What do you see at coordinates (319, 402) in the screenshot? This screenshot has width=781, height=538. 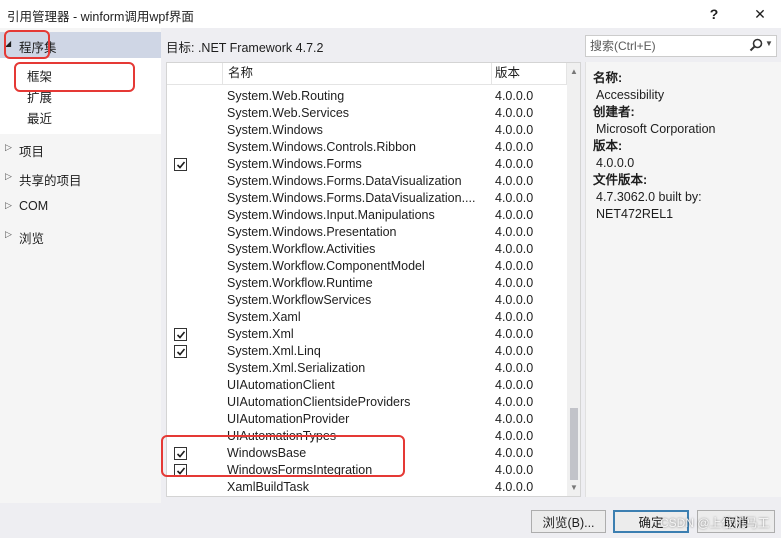 I see `assembly-name: UIAutomationClientsideProviders` at bounding box center [319, 402].